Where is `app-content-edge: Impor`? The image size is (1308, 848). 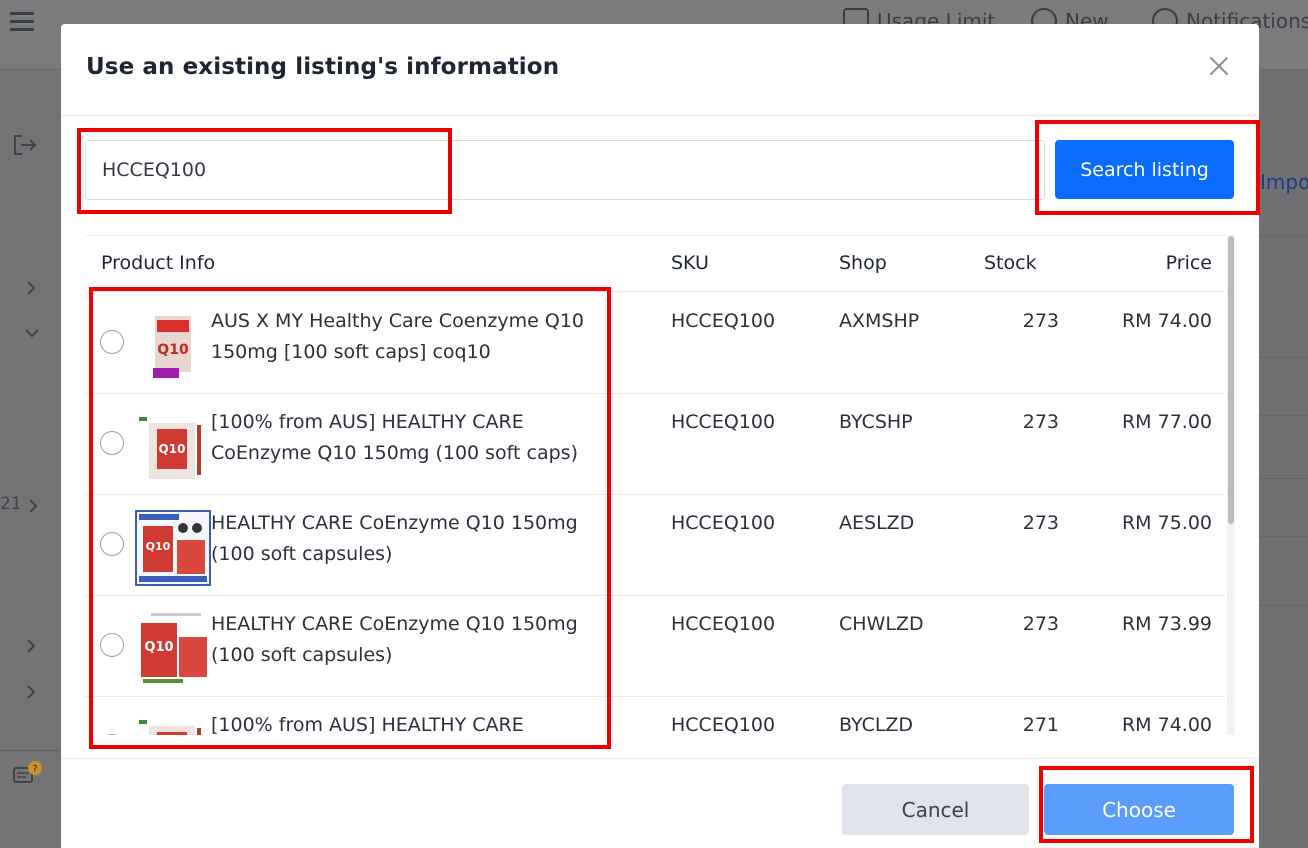 app-content-edge: Impor is located at coordinates (1283, 459).